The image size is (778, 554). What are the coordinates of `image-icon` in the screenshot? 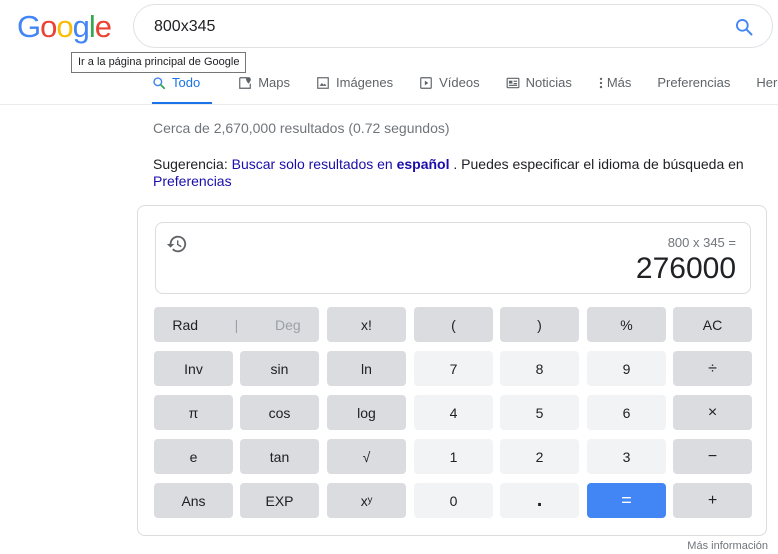 It's located at (323, 83).